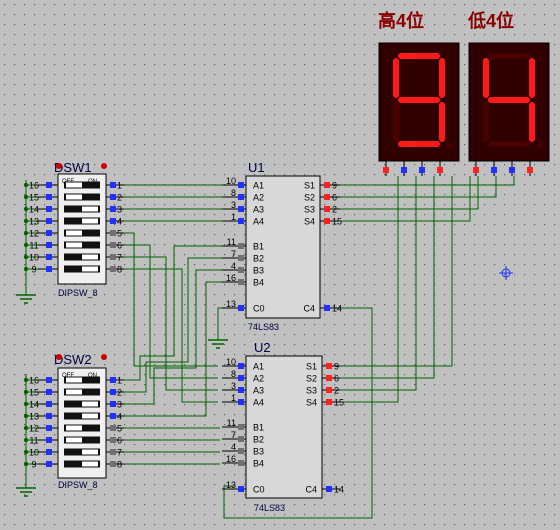 This screenshot has height=530, width=560. I want to click on pin-number: 8, so click(233, 193).